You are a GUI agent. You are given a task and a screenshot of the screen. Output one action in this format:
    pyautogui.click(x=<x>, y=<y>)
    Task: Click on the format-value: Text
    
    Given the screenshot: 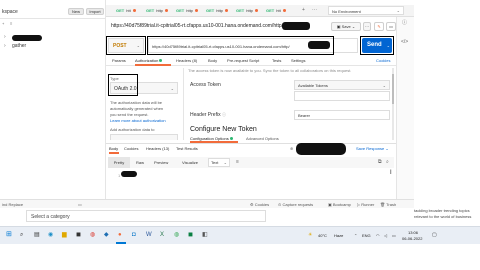 What is the action you would take?
    pyautogui.click(x=215, y=162)
    